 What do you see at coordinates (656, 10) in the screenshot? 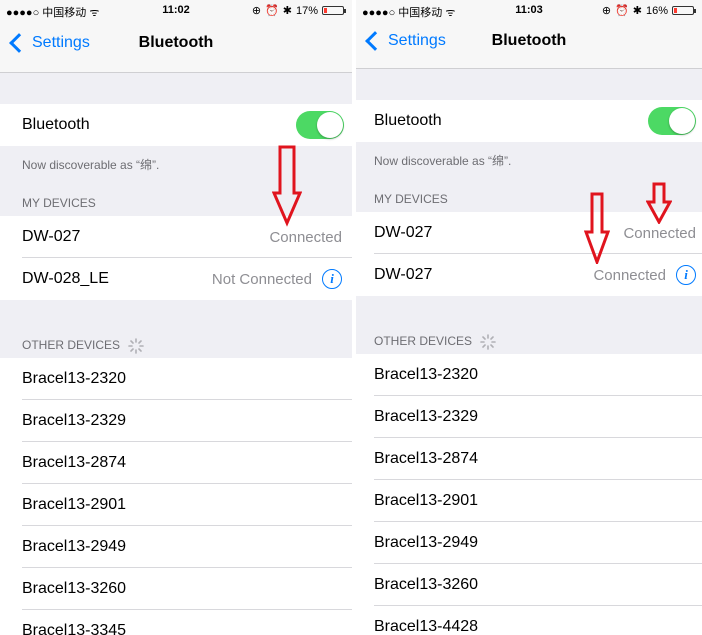
I see `battery-percent: 16%` at bounding box center [656, 10].